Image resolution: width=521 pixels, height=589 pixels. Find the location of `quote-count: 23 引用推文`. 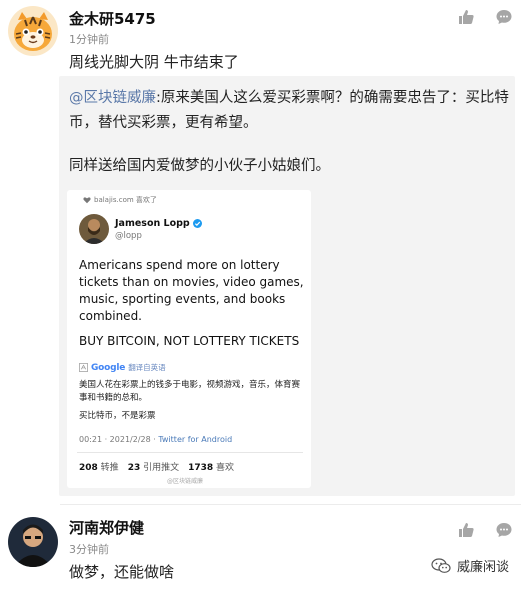

quote-count: 23 引用推文 is located at coordinates (153, 466).